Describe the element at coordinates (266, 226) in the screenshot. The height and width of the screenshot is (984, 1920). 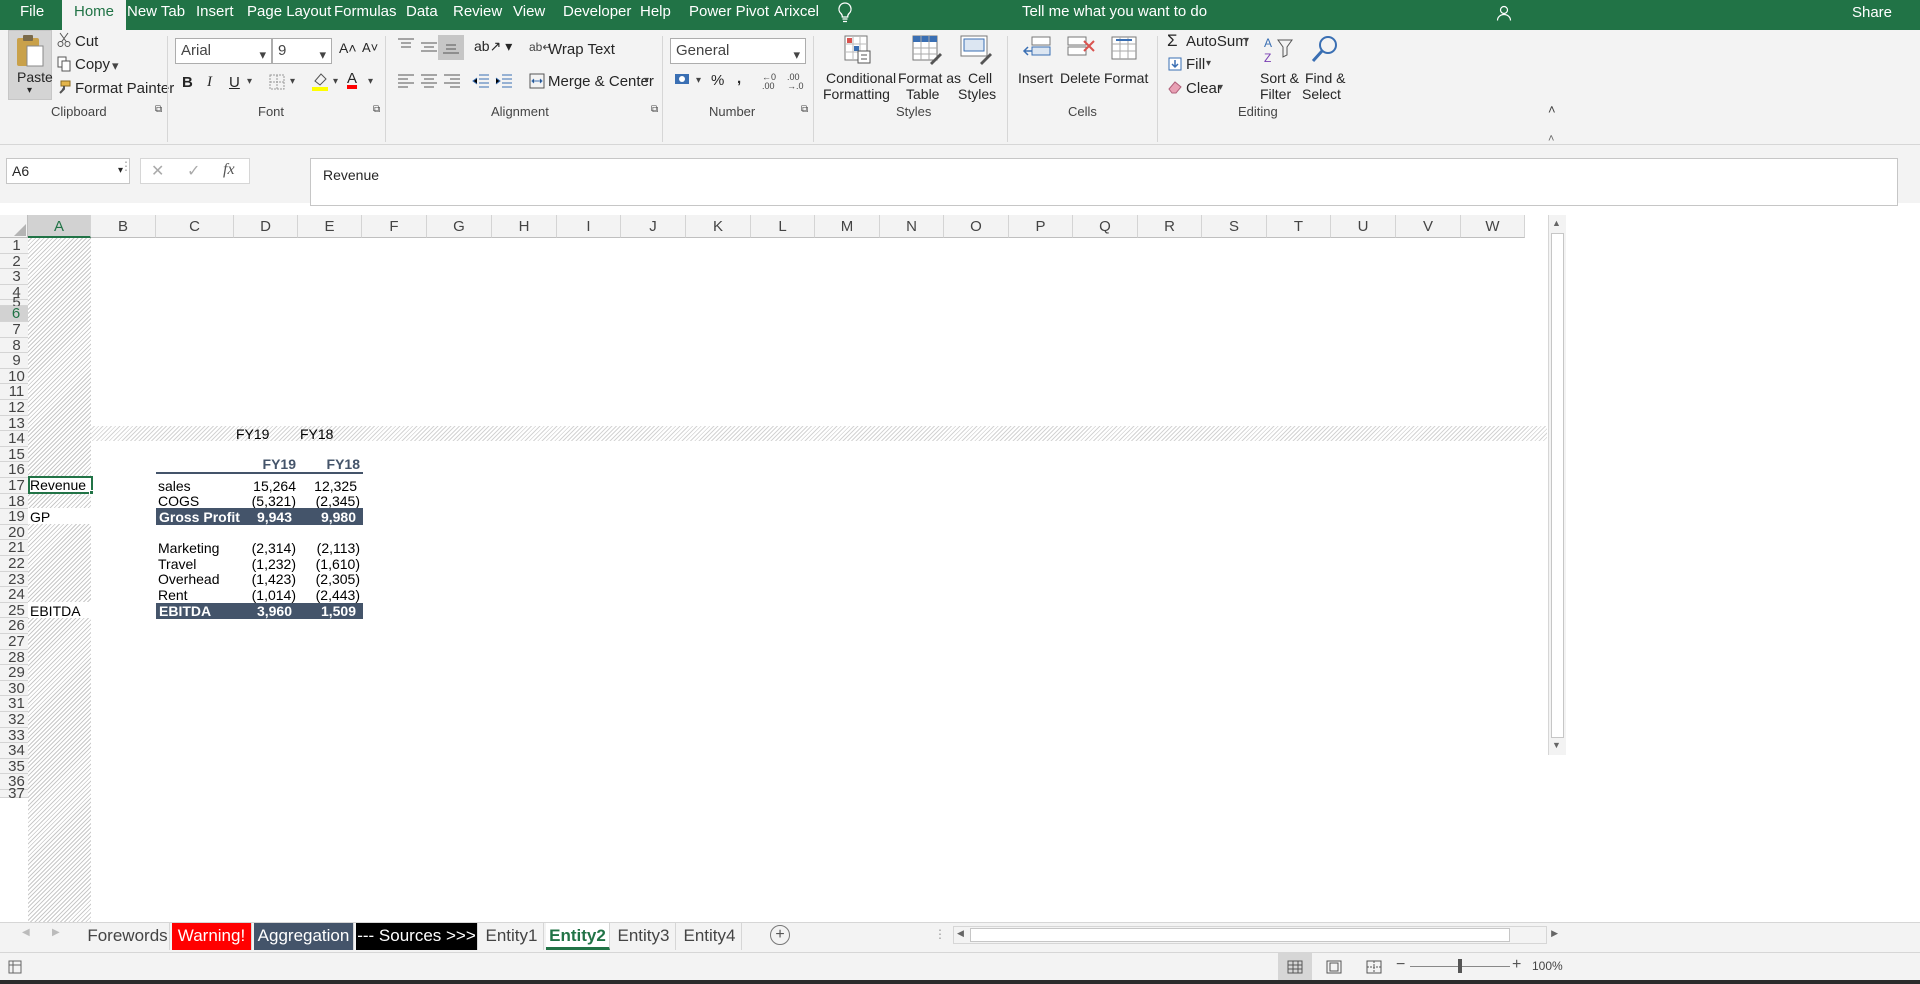
I see `column-header-d: D` at that location.